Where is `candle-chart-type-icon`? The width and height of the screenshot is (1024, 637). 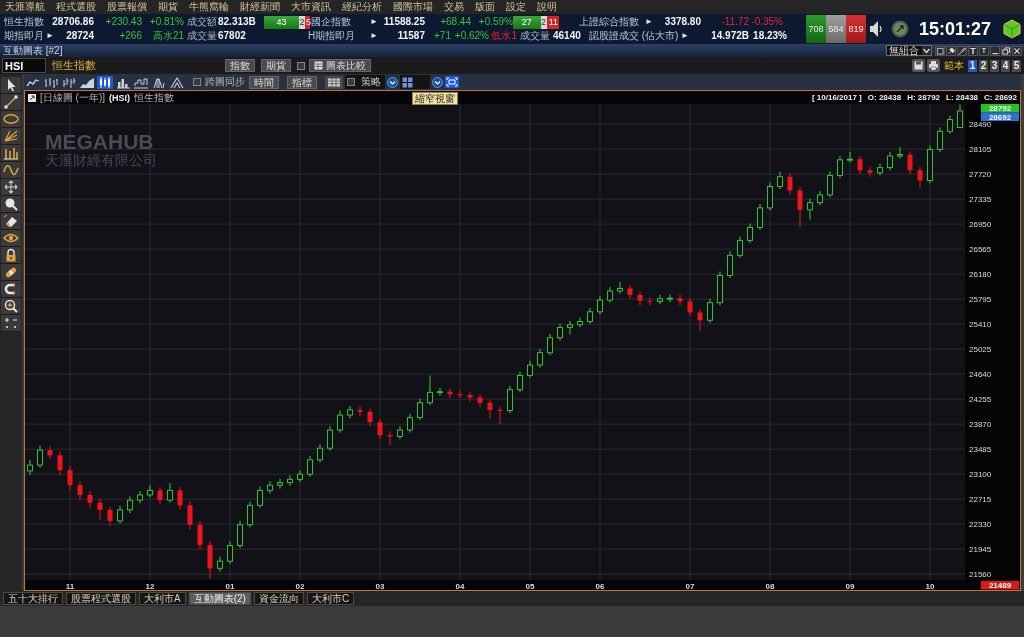
candle-chart-type-icon is located at coordinates (105, 82).